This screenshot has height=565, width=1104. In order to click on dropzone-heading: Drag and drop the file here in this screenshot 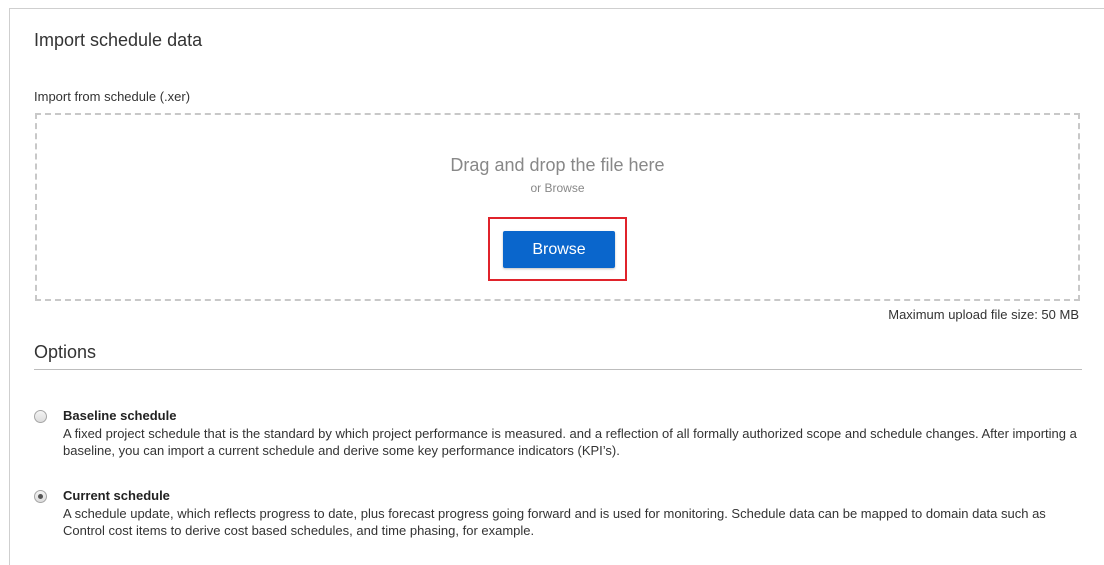, I will do `click(557, 165)`.